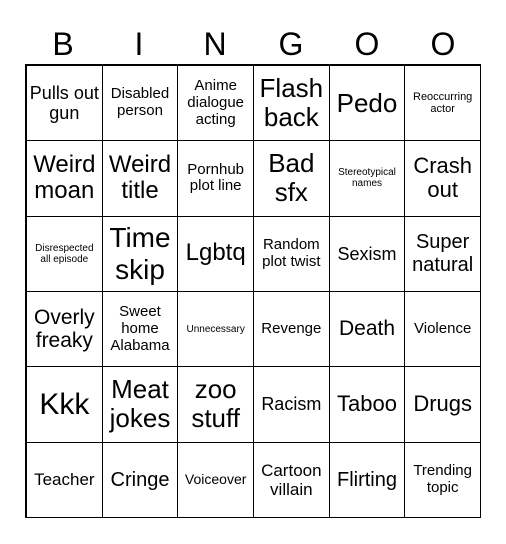 The height and width of the screenshot is (544, 506). Describe the element at coordinates (291, 44) in the screenshot. I see `header-letter: G` at that location.